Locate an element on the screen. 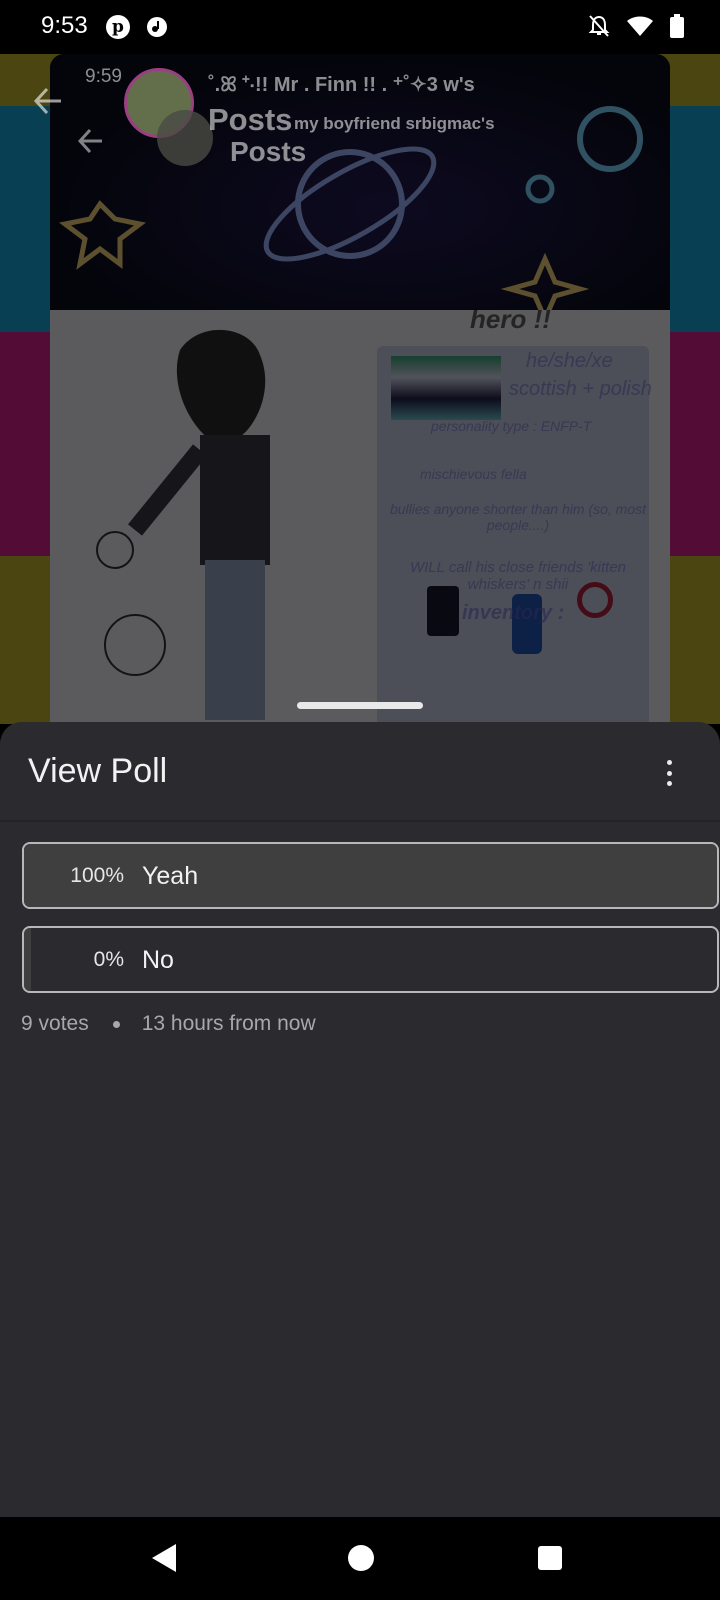 The height and width of the screenshot is (1600, 720). poll-option-label: No is located at coordinates (158, 960).